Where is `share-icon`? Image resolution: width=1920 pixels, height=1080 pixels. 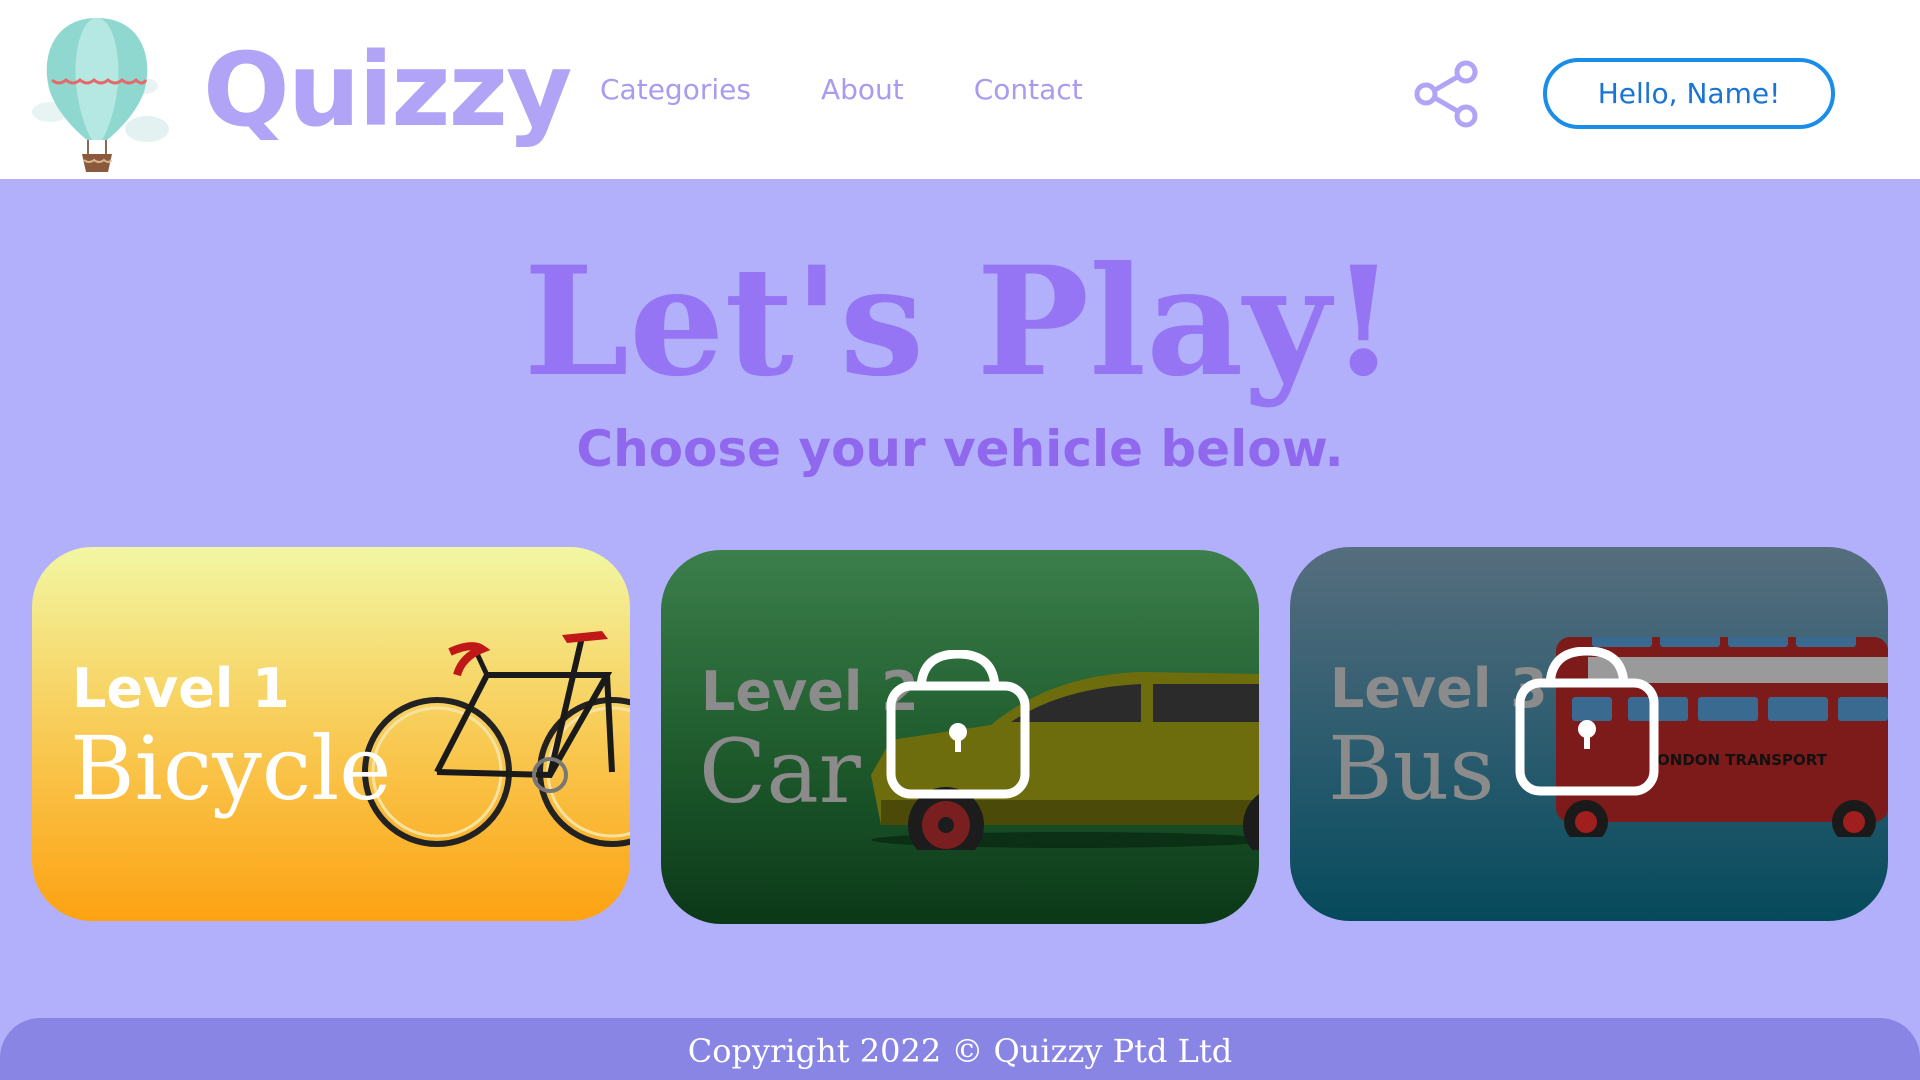 share-icon is located at coordinates (1446, 94).